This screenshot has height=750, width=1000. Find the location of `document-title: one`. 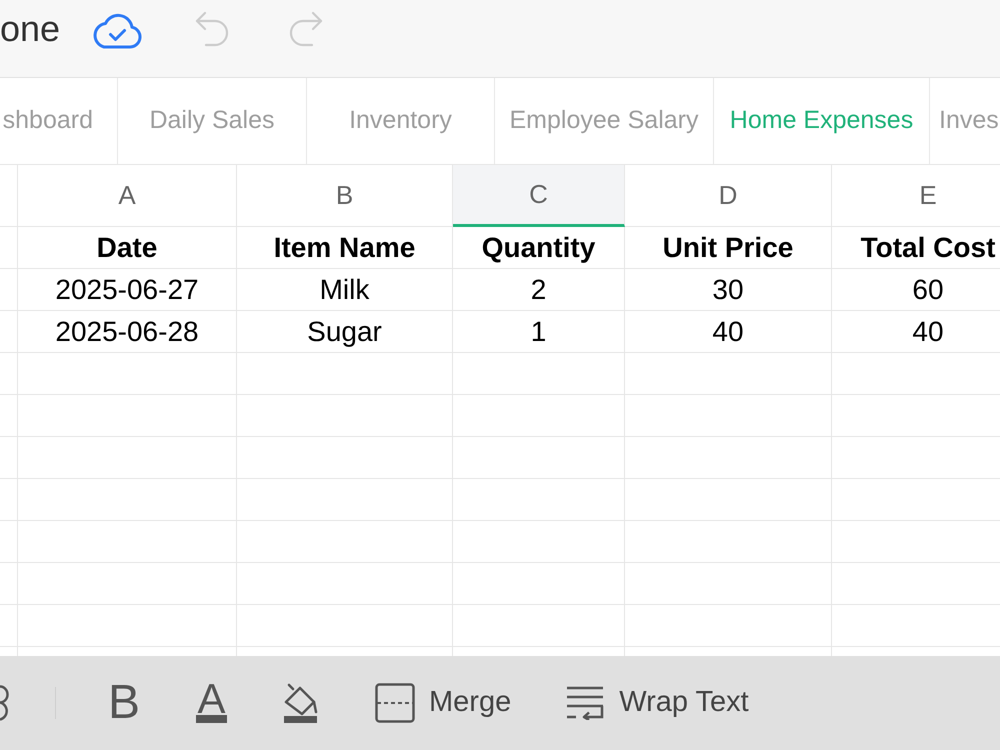

document-title: one is located at coordinates (30, 28).